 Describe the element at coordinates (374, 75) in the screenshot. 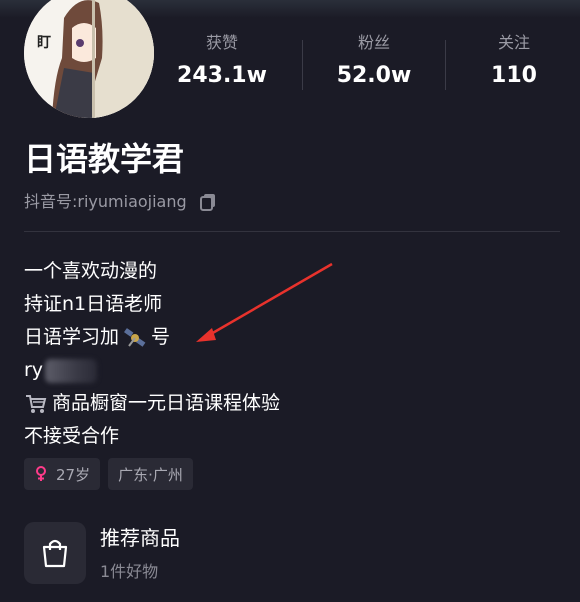

I see `stat-followers-value: 52.0w` at that location.